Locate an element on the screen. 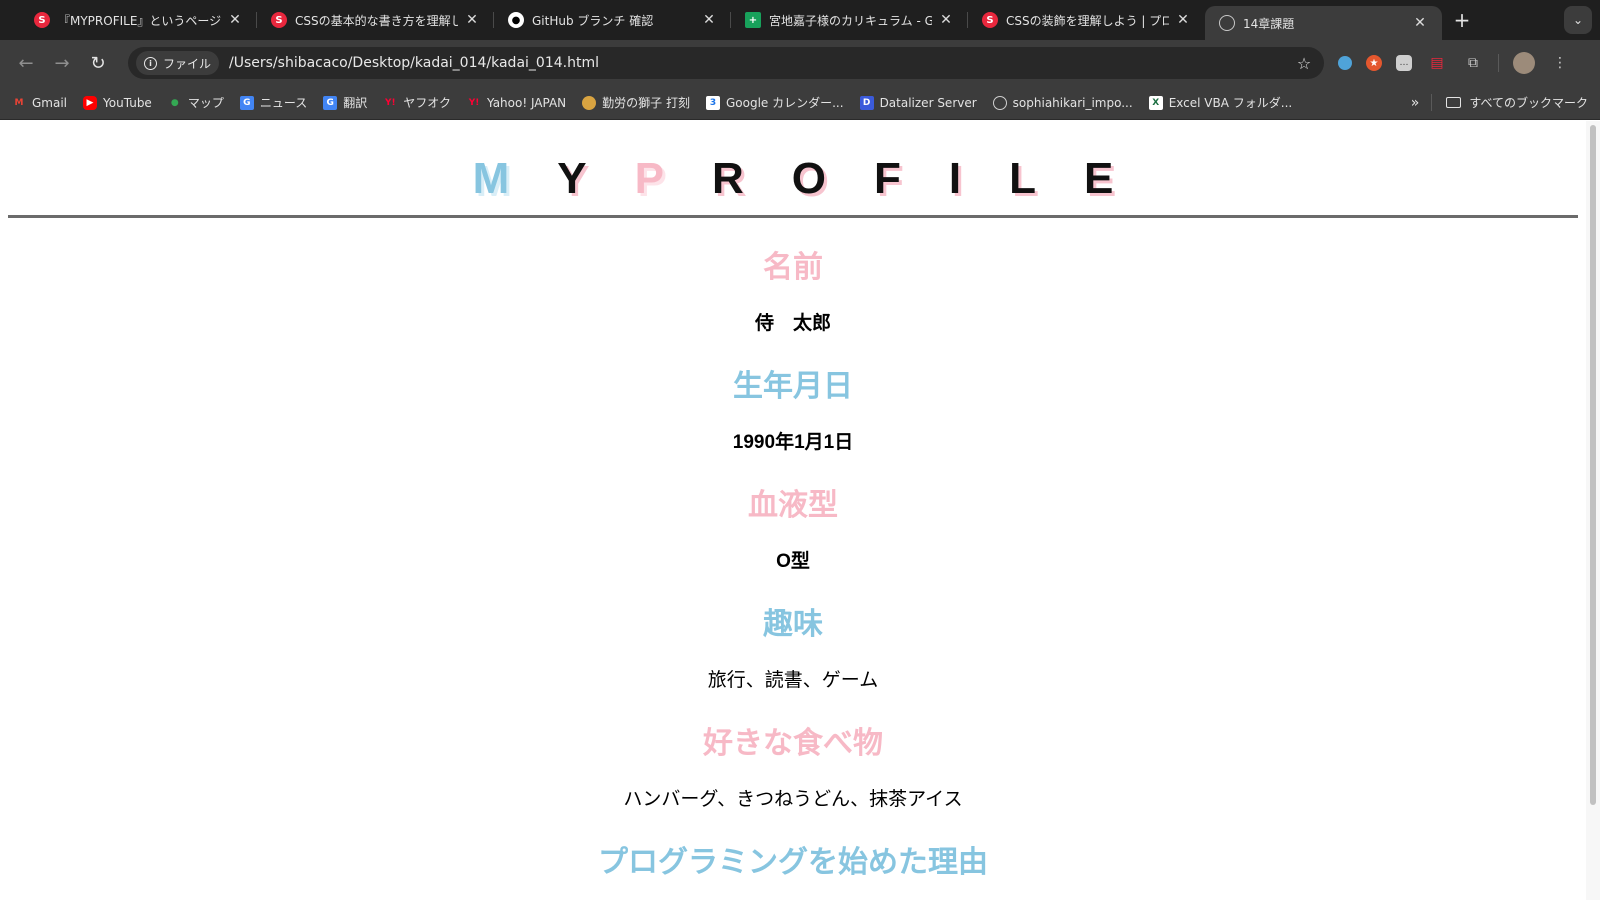 The image size is (1600, 900). tab-title: CSSの装飾を理解しよう | プログ is located at coordinates (1087, 20).